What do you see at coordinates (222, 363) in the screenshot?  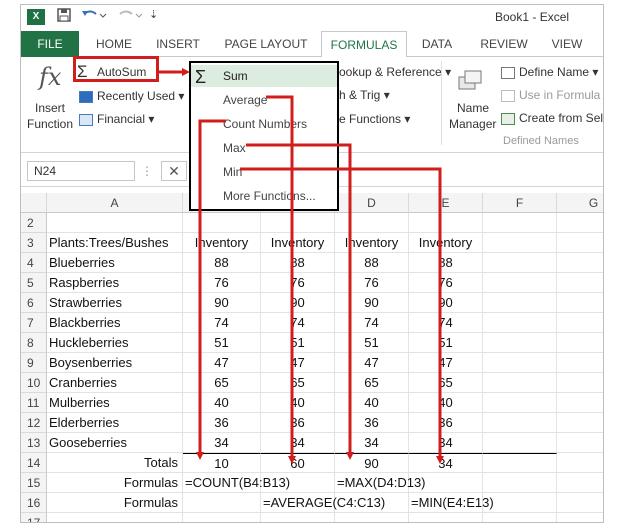 I see `cell-b9: 47` at bounding box center [222, 363].